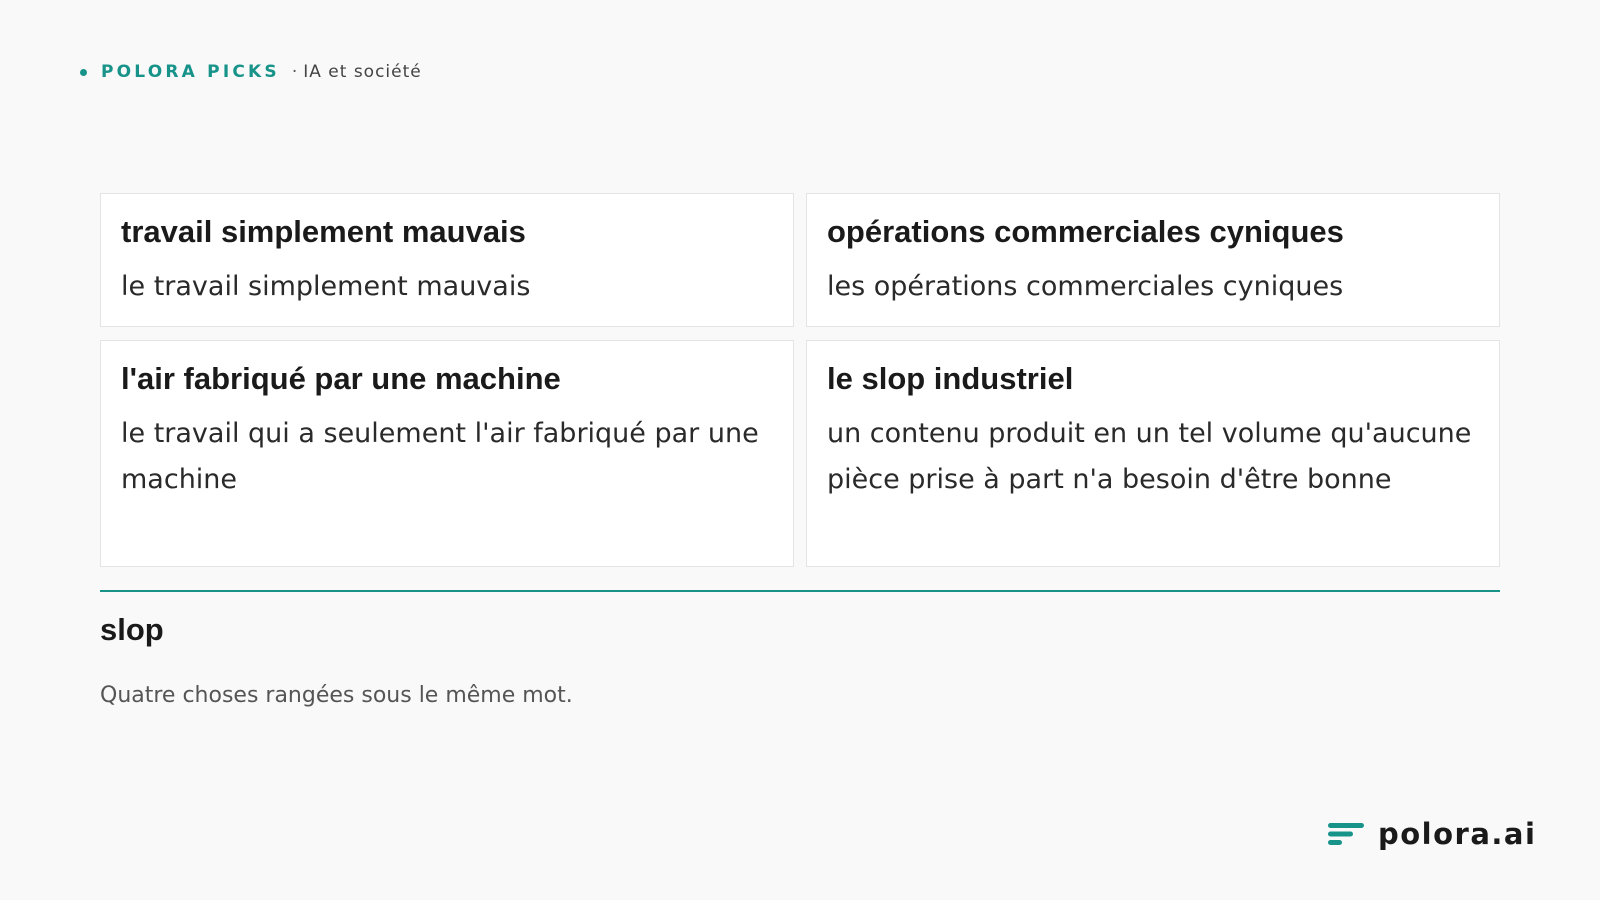 The image size is (1600, 900). What do you see at coordinates (83, 72) in the screenshot?
I see `bullet-dot-icon` at bounding box center [83, 72].